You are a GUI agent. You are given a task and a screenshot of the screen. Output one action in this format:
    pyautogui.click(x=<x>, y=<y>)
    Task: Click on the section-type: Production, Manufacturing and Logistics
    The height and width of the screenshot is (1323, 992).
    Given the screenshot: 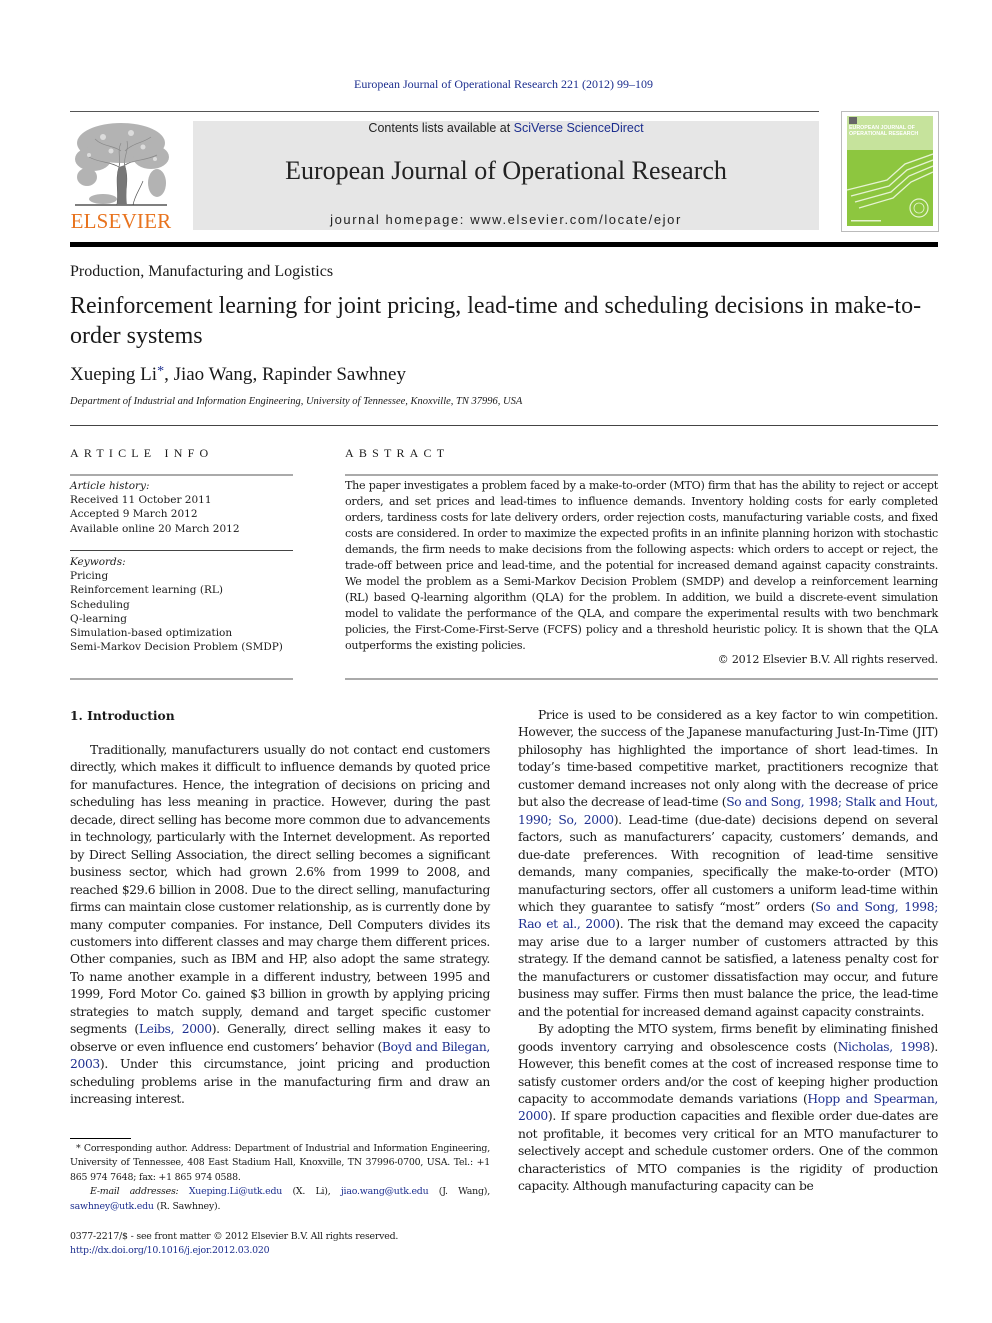 What is the action you would take?
    pyautogui.click(x=202, y=271)
    